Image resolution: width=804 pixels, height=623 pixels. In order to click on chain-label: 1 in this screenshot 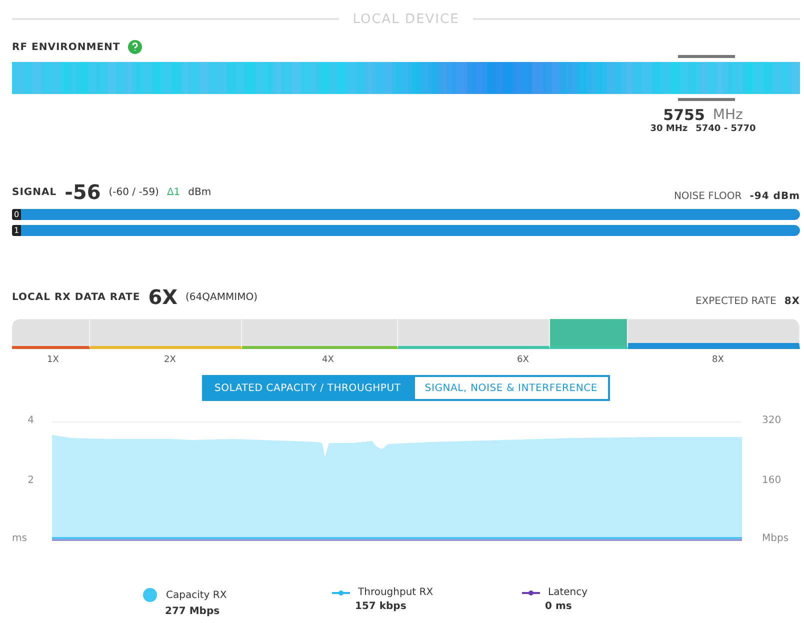, I will do `click(16, 230)`.